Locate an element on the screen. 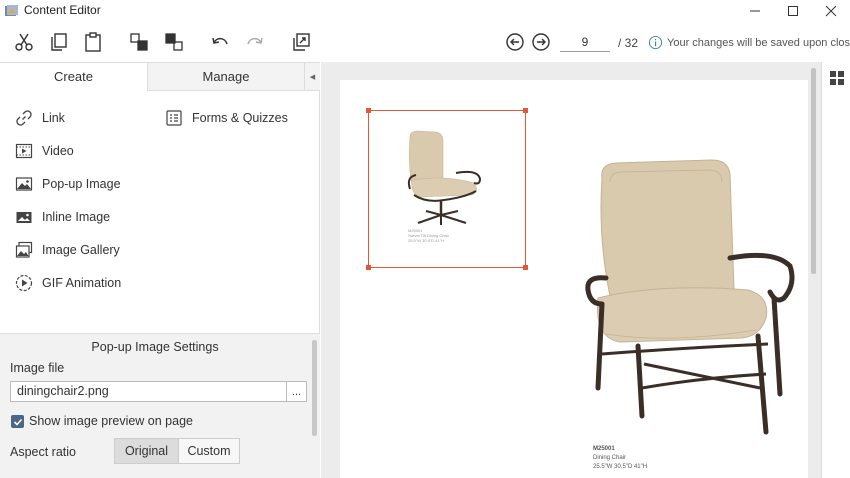 The width and height of the screenshot is (850, 478). create-inline-image: Inline Image is located at coordinates (62, 217).